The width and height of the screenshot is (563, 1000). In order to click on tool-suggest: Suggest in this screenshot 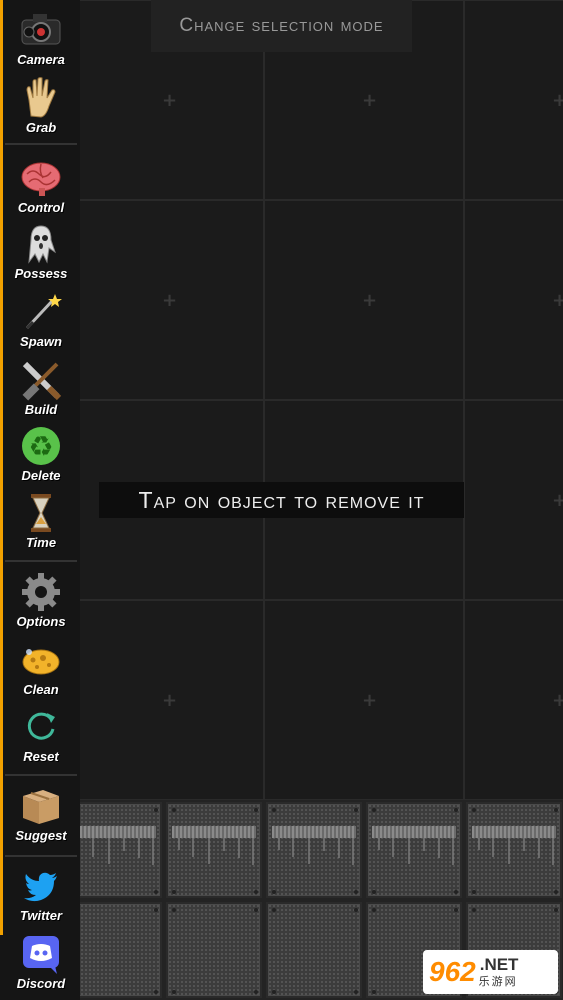, I will do `click(41, 814)`.